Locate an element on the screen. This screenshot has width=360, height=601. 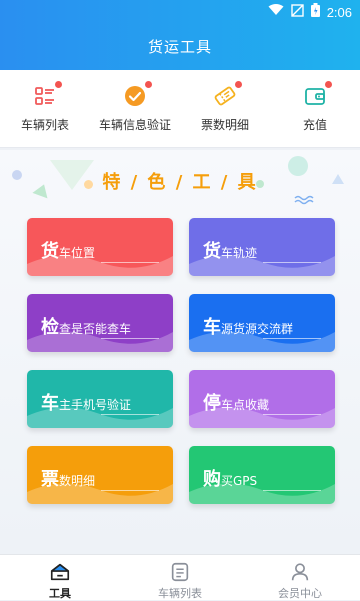
user-icon is located at coordinates (300, 572).